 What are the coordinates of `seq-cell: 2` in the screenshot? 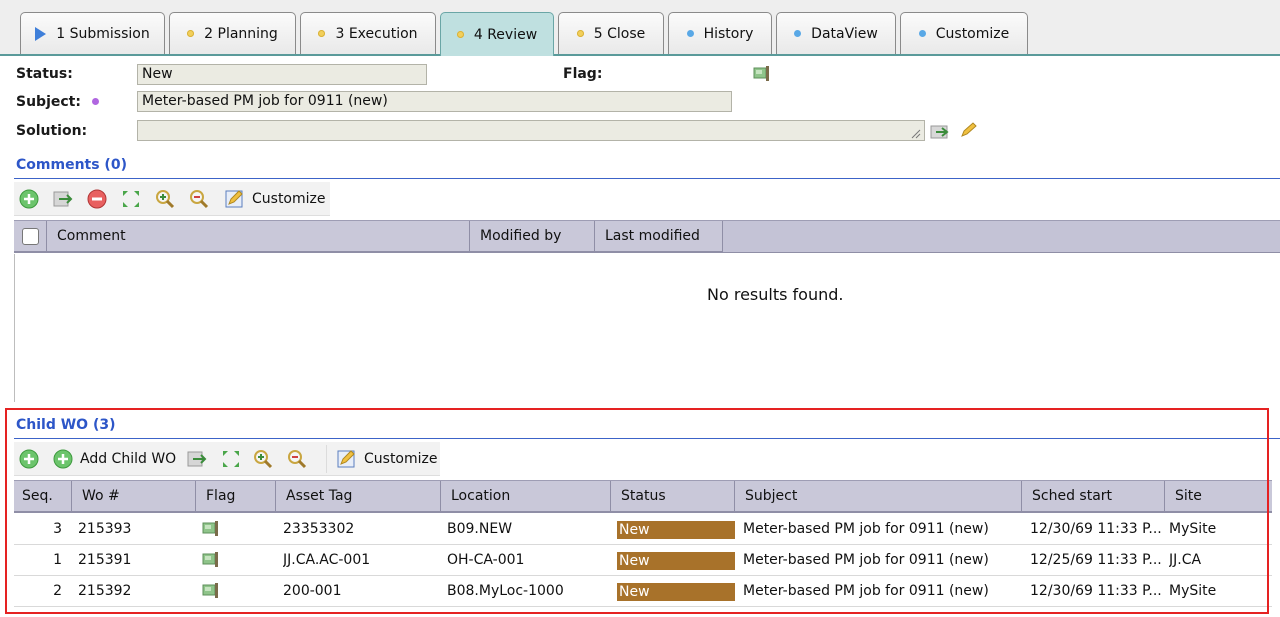 It's located at (57, 591).